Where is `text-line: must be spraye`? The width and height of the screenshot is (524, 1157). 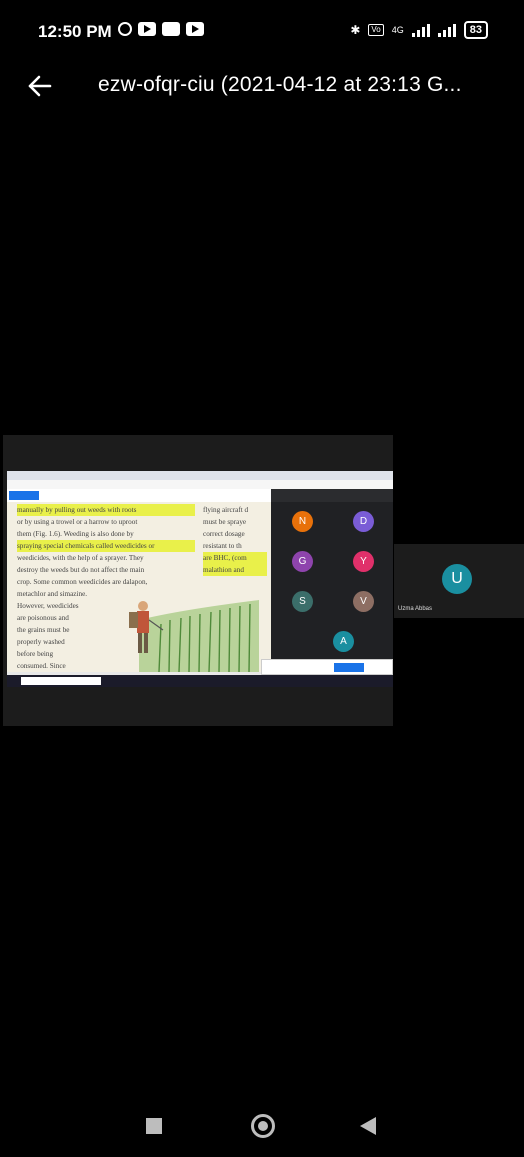
text-line: must be spraye is located at coordinates (225, 522).